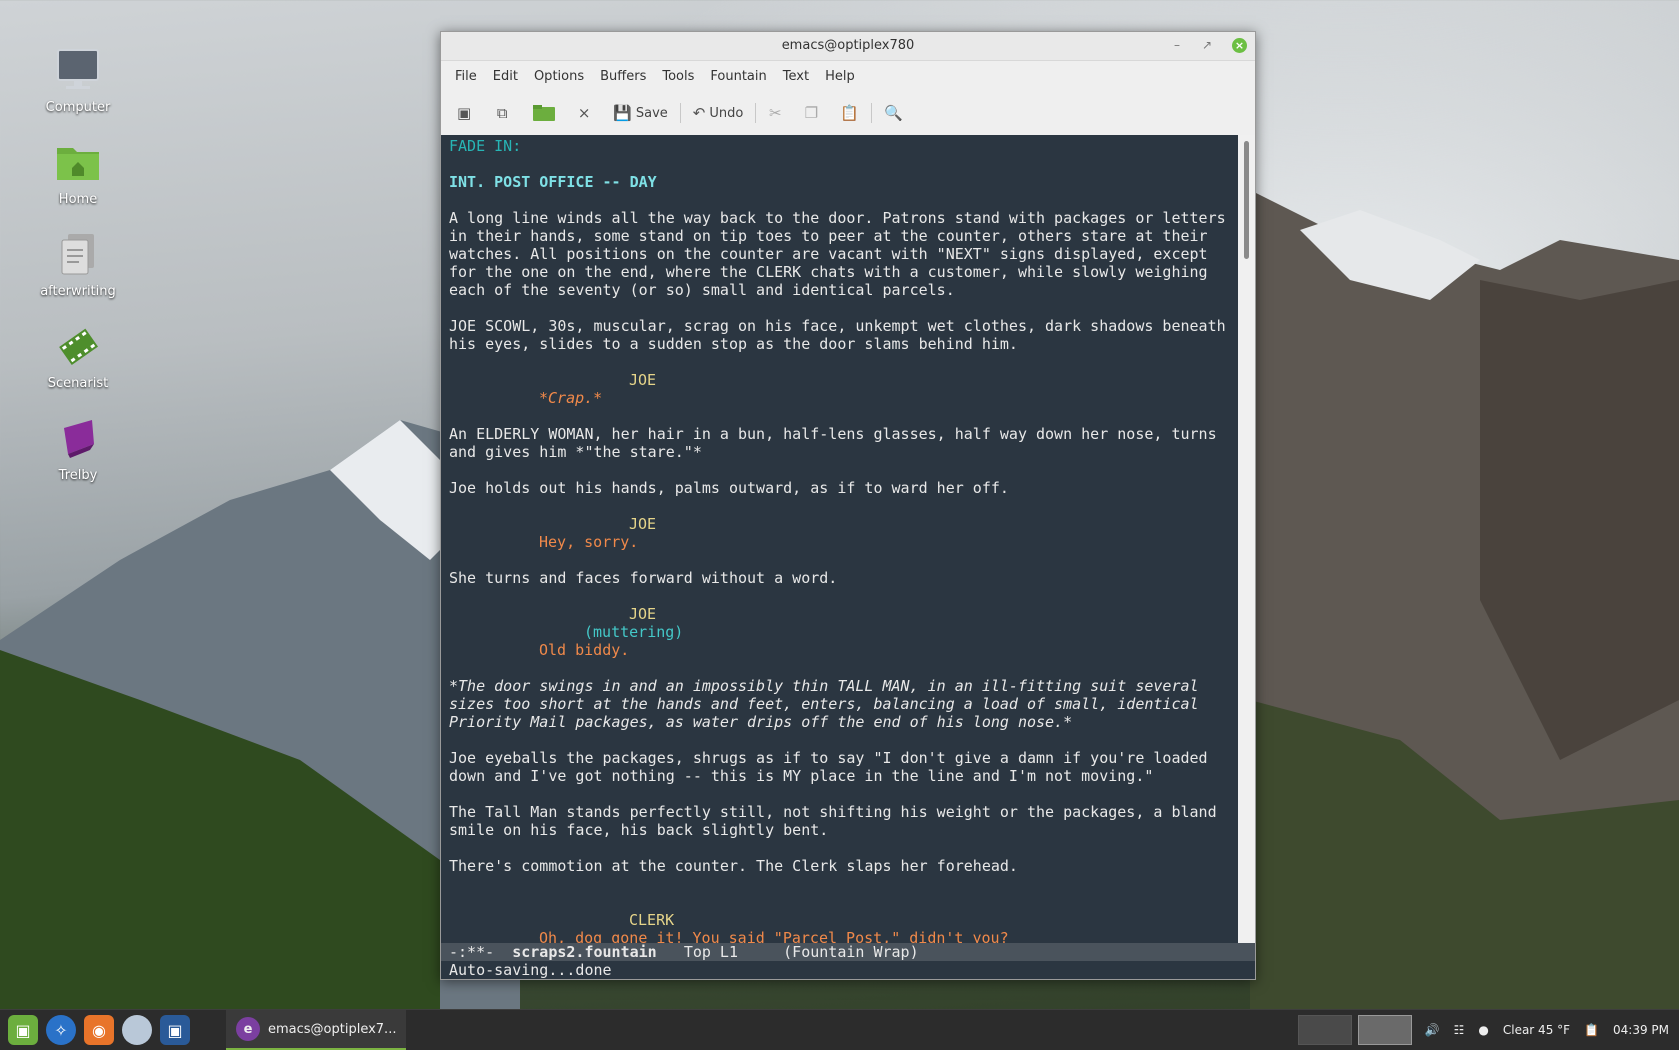 The image size is (1679, 1050). What do you see at coordinates (589, 542) in the screenshot?
I see `dialogue-line: Hey, sorry.` at bounding box center [589, 542].